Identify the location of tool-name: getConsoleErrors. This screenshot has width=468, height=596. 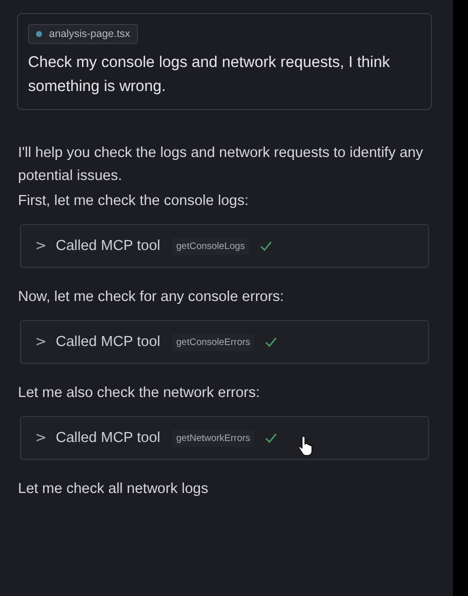
(213, 342).